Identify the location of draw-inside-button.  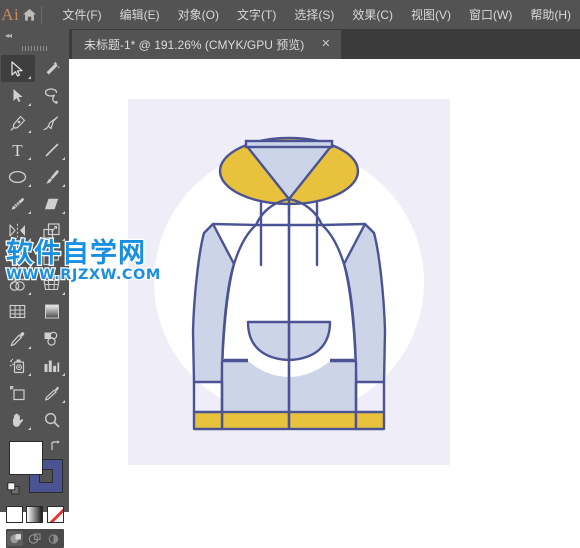
(54, 538).